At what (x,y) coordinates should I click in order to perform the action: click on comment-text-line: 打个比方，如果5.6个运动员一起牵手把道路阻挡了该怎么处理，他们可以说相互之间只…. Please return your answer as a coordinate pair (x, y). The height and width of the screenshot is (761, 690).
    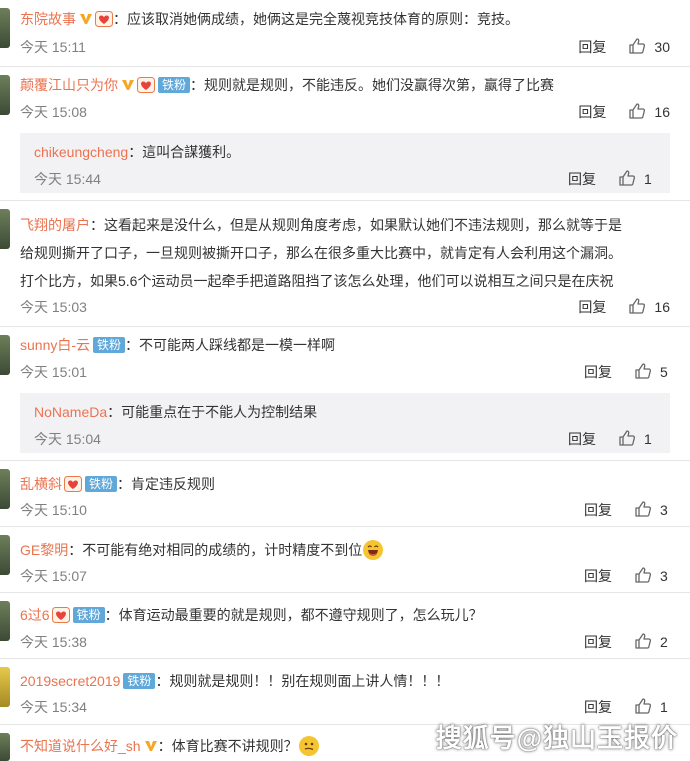
    Looking at the image, I should click on (317, 281).